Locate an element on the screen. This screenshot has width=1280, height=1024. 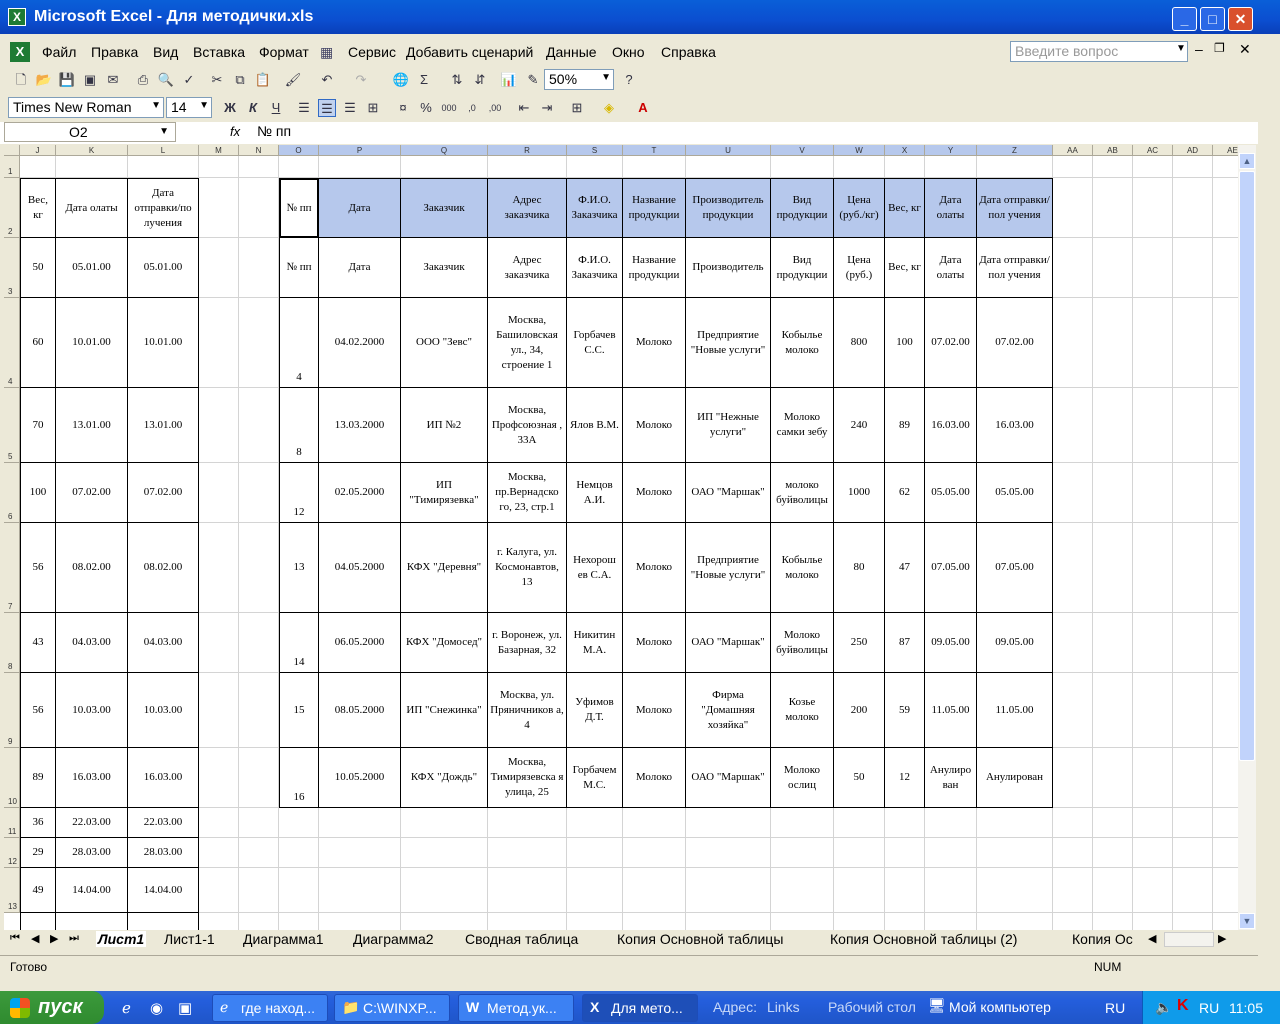
main-table-cell: 05.05.00 is located at coordinates (951, 493).